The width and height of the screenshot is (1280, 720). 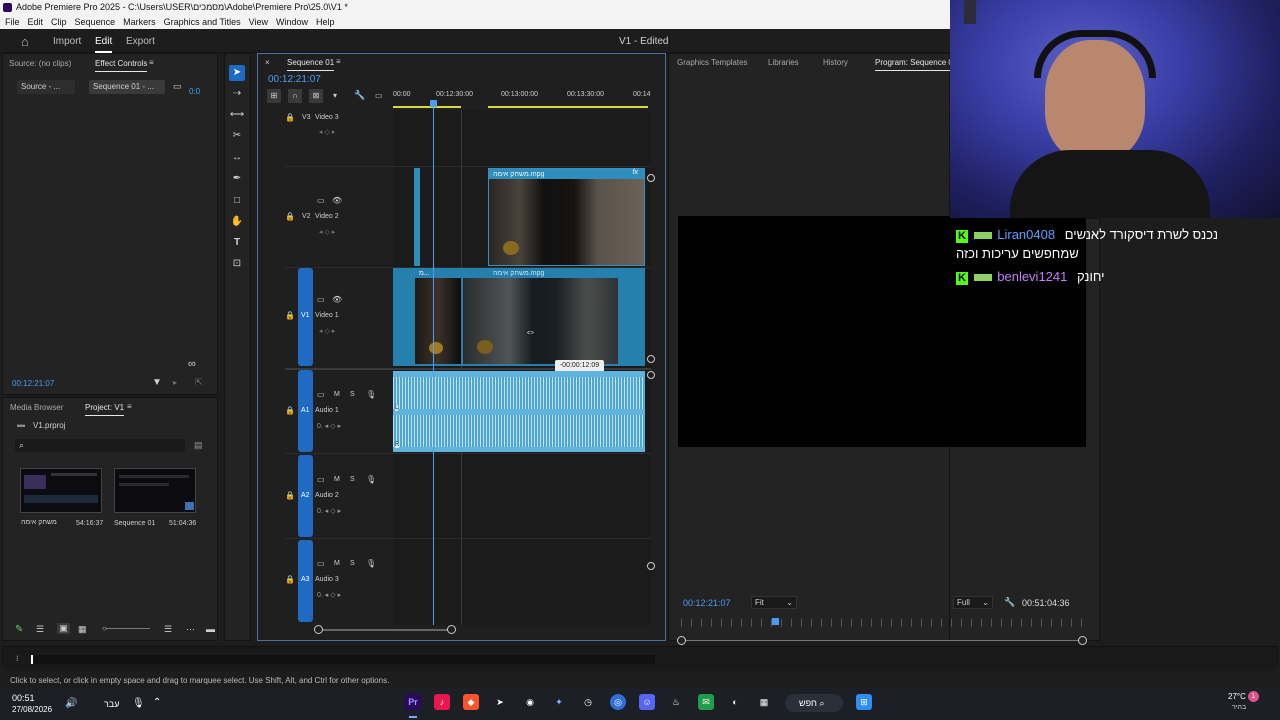 I want to click on tab-libraries: Libraries, so click(x=783, y=62).